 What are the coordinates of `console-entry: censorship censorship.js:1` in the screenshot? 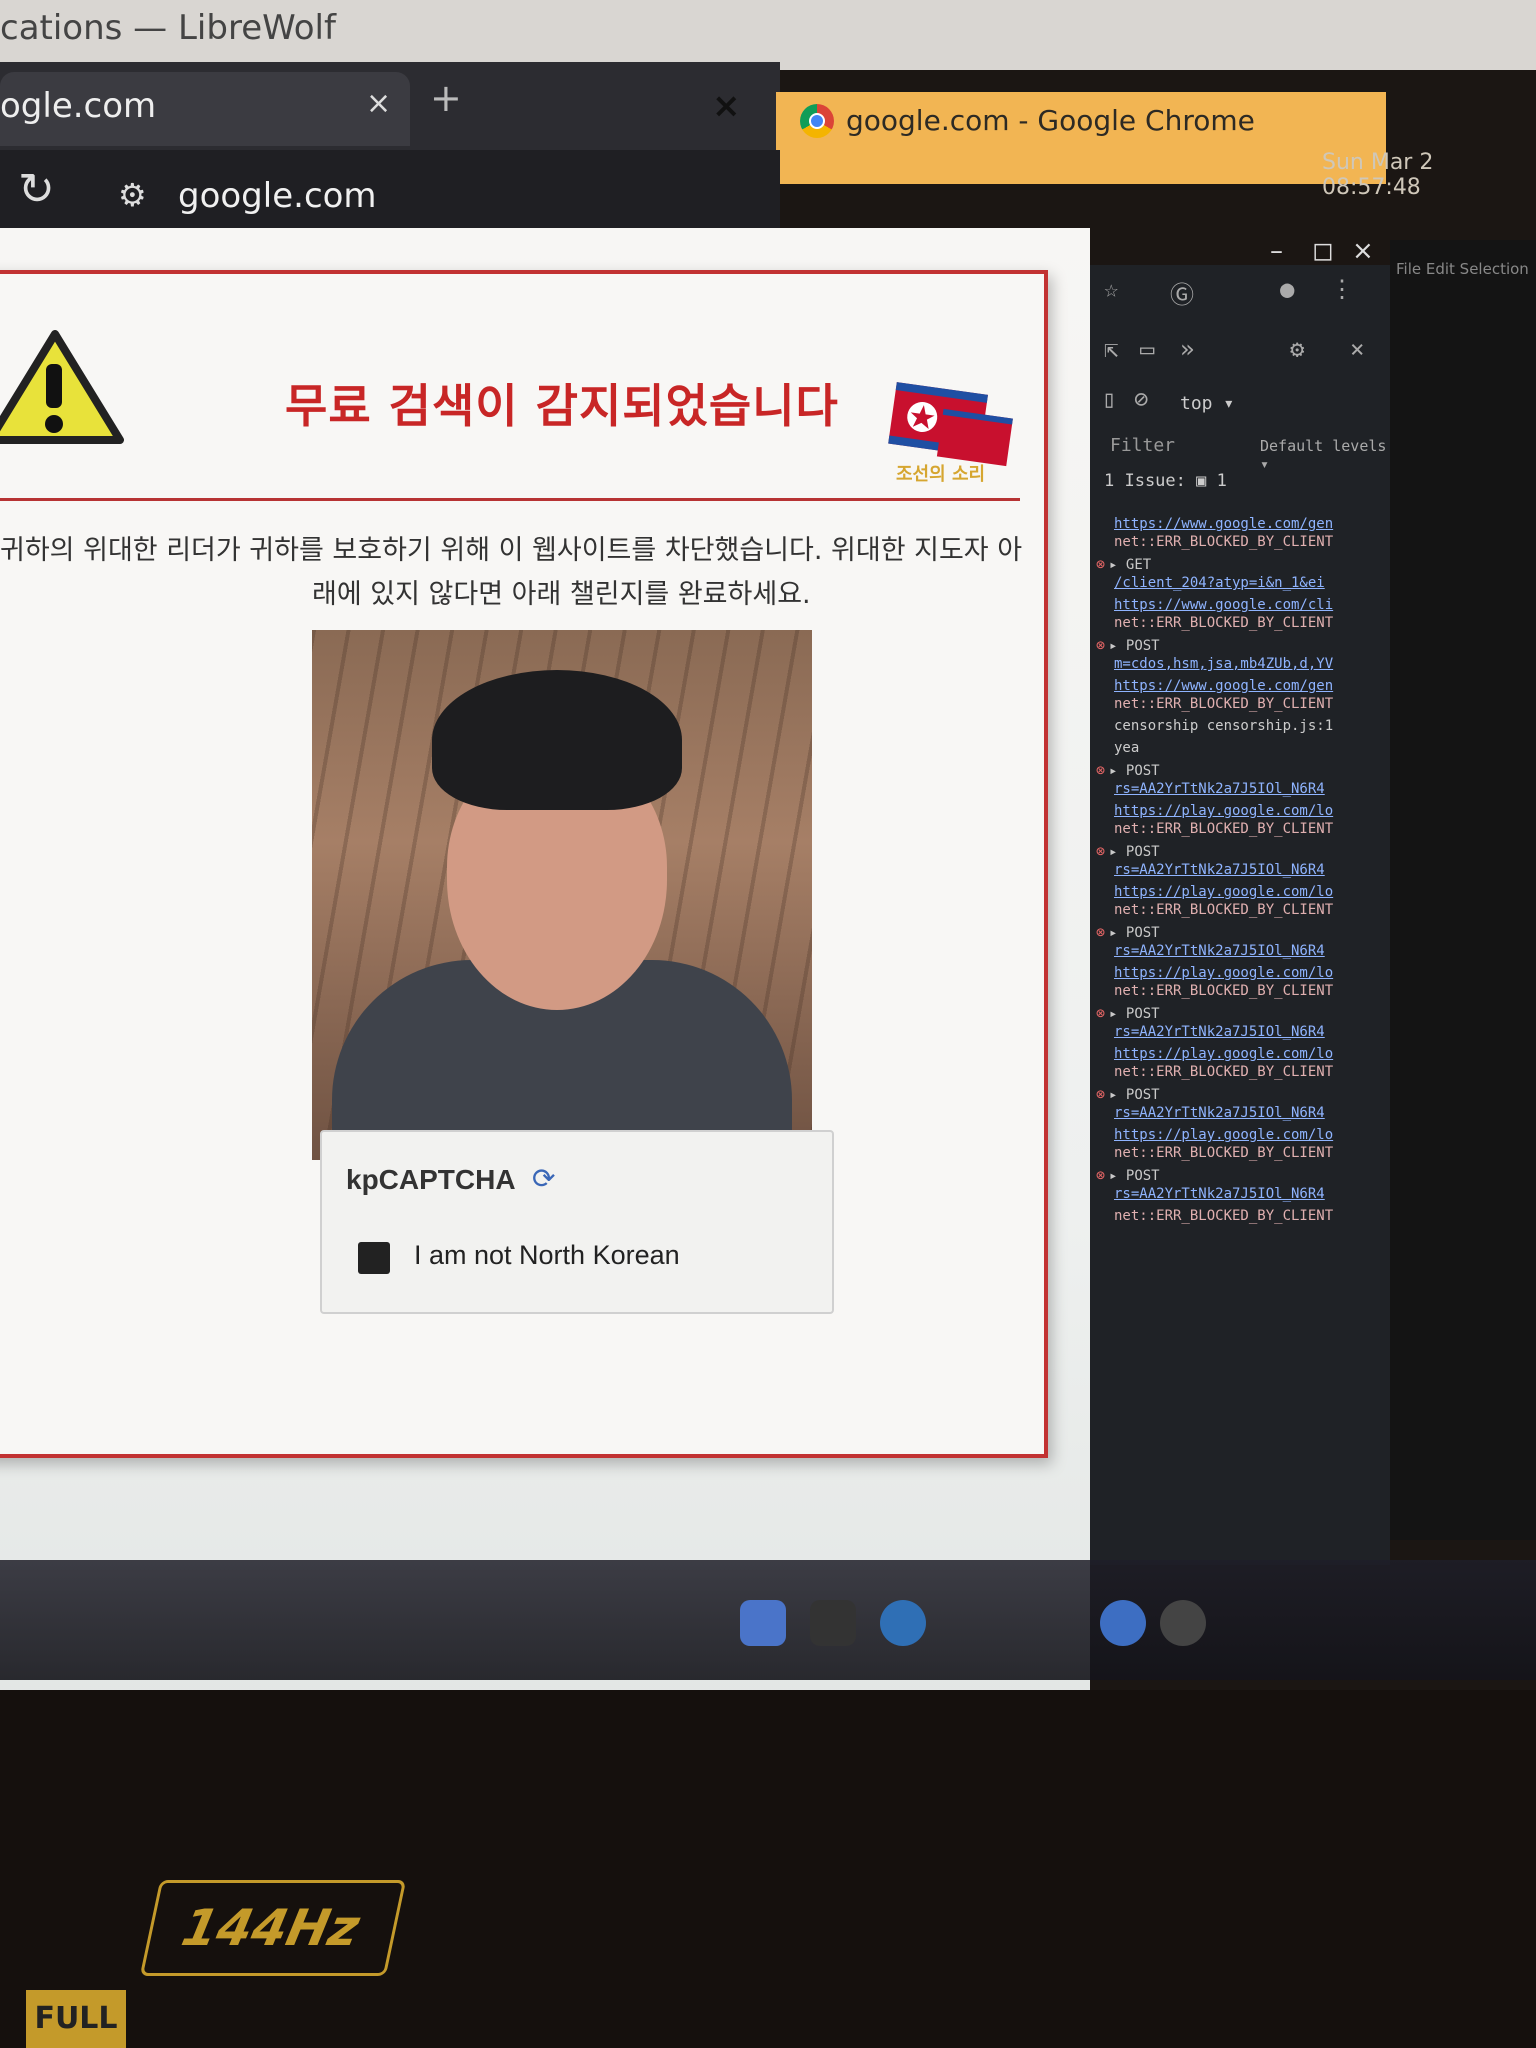 It's located at (1241, 726).